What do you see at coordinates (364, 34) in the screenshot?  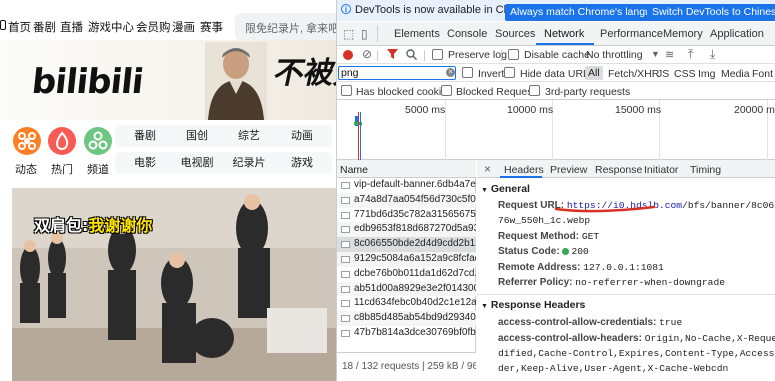 I see `device-toolbar-icon: ▯` at bounding box center [364, 34].